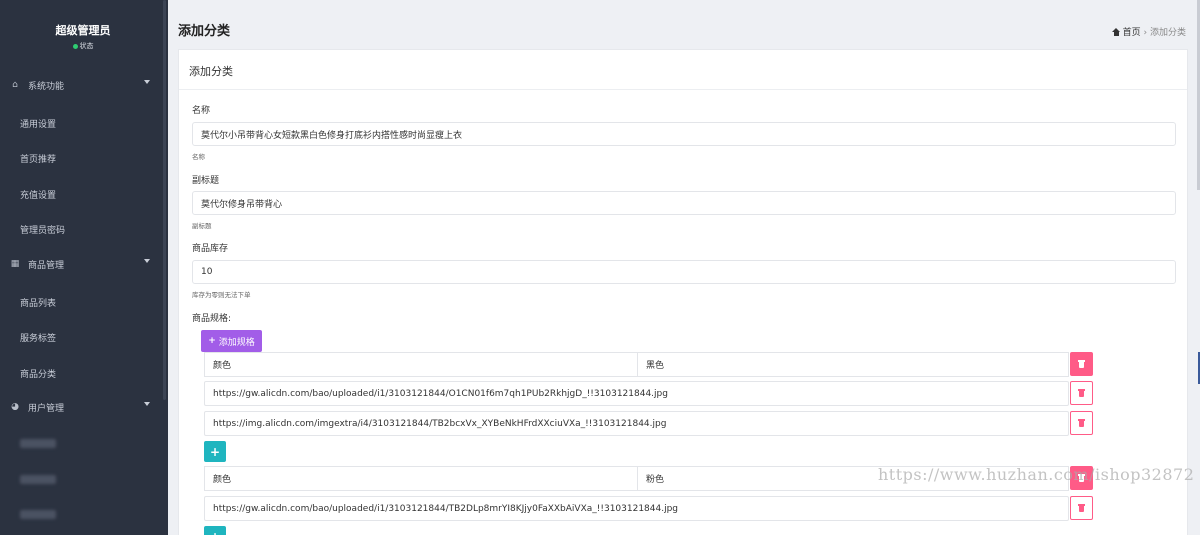  I want to click on add-spec-label: 添加规格, so click(236, 342).